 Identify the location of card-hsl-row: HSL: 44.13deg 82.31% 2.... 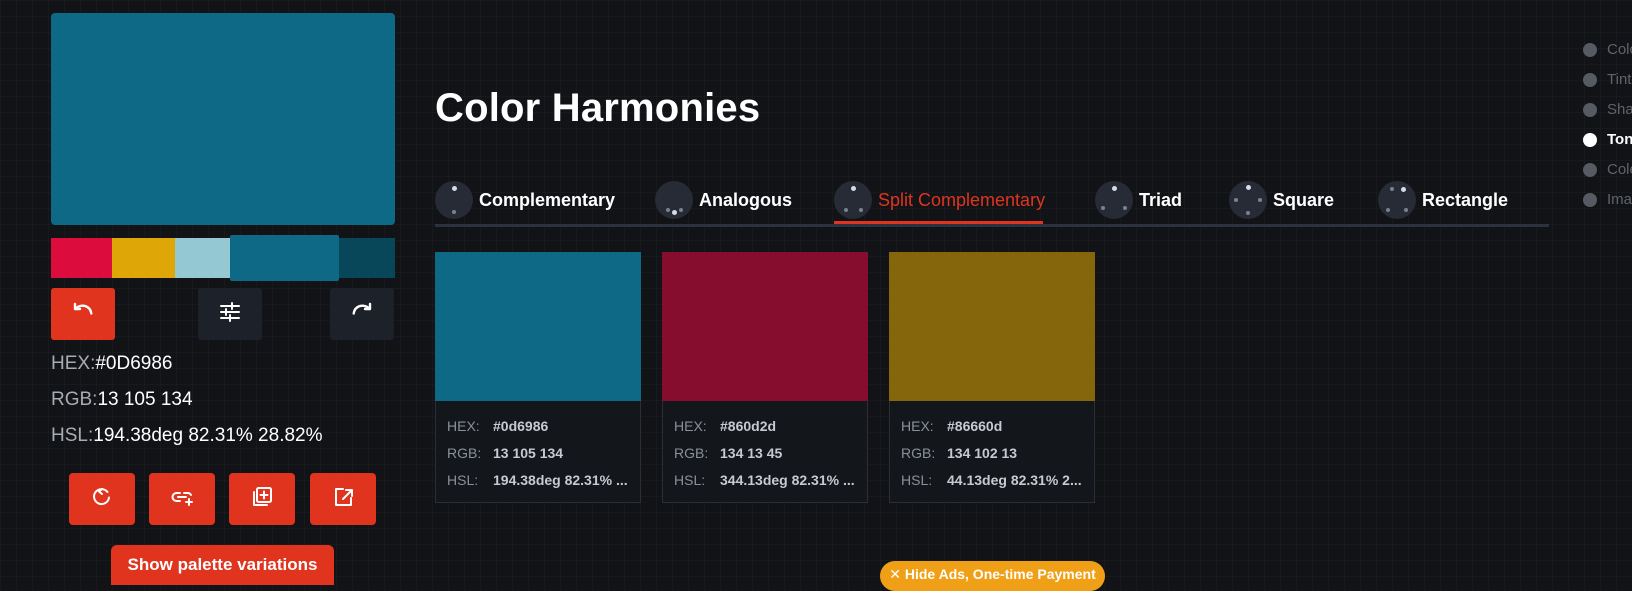
(991, 480).